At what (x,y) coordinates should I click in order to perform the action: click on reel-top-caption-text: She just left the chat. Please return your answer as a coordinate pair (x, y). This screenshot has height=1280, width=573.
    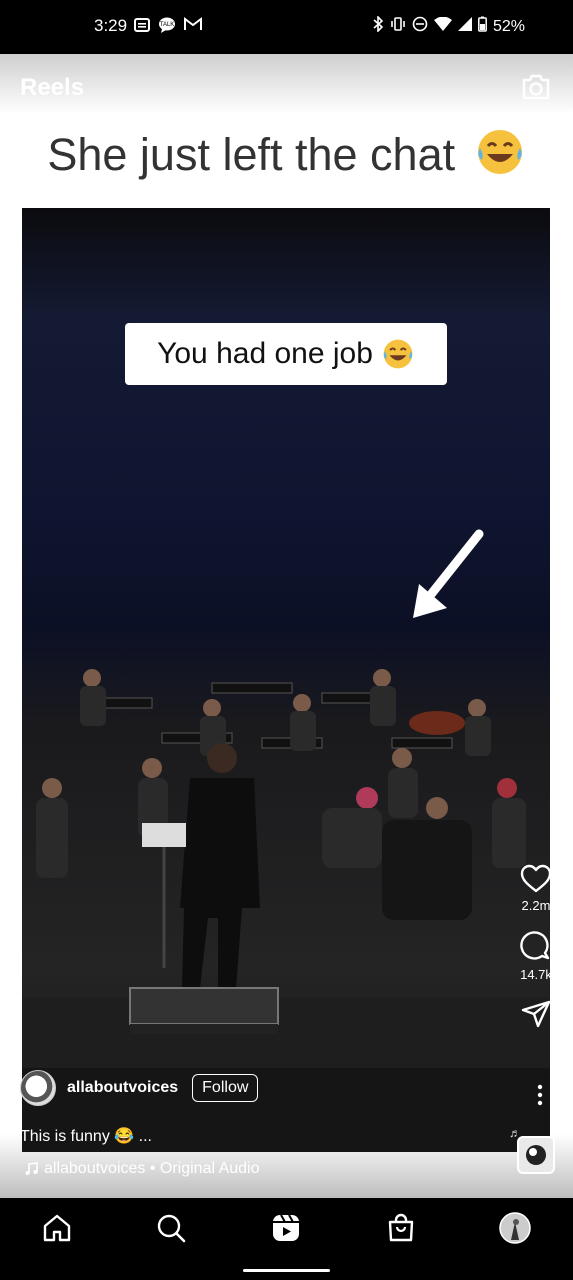
    Looking at the image, I should click on (251, 154).